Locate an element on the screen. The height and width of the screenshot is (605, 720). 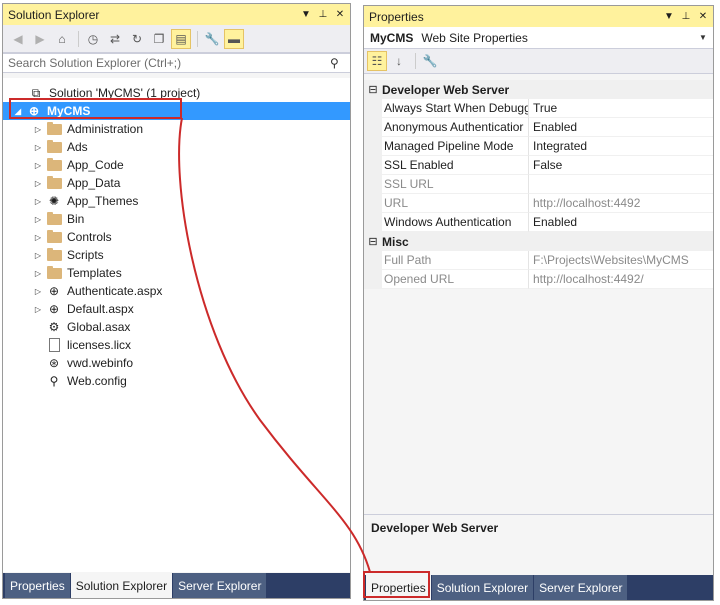
property-category: ⊟ Developer Web Server is located at coordinates (538, 89).